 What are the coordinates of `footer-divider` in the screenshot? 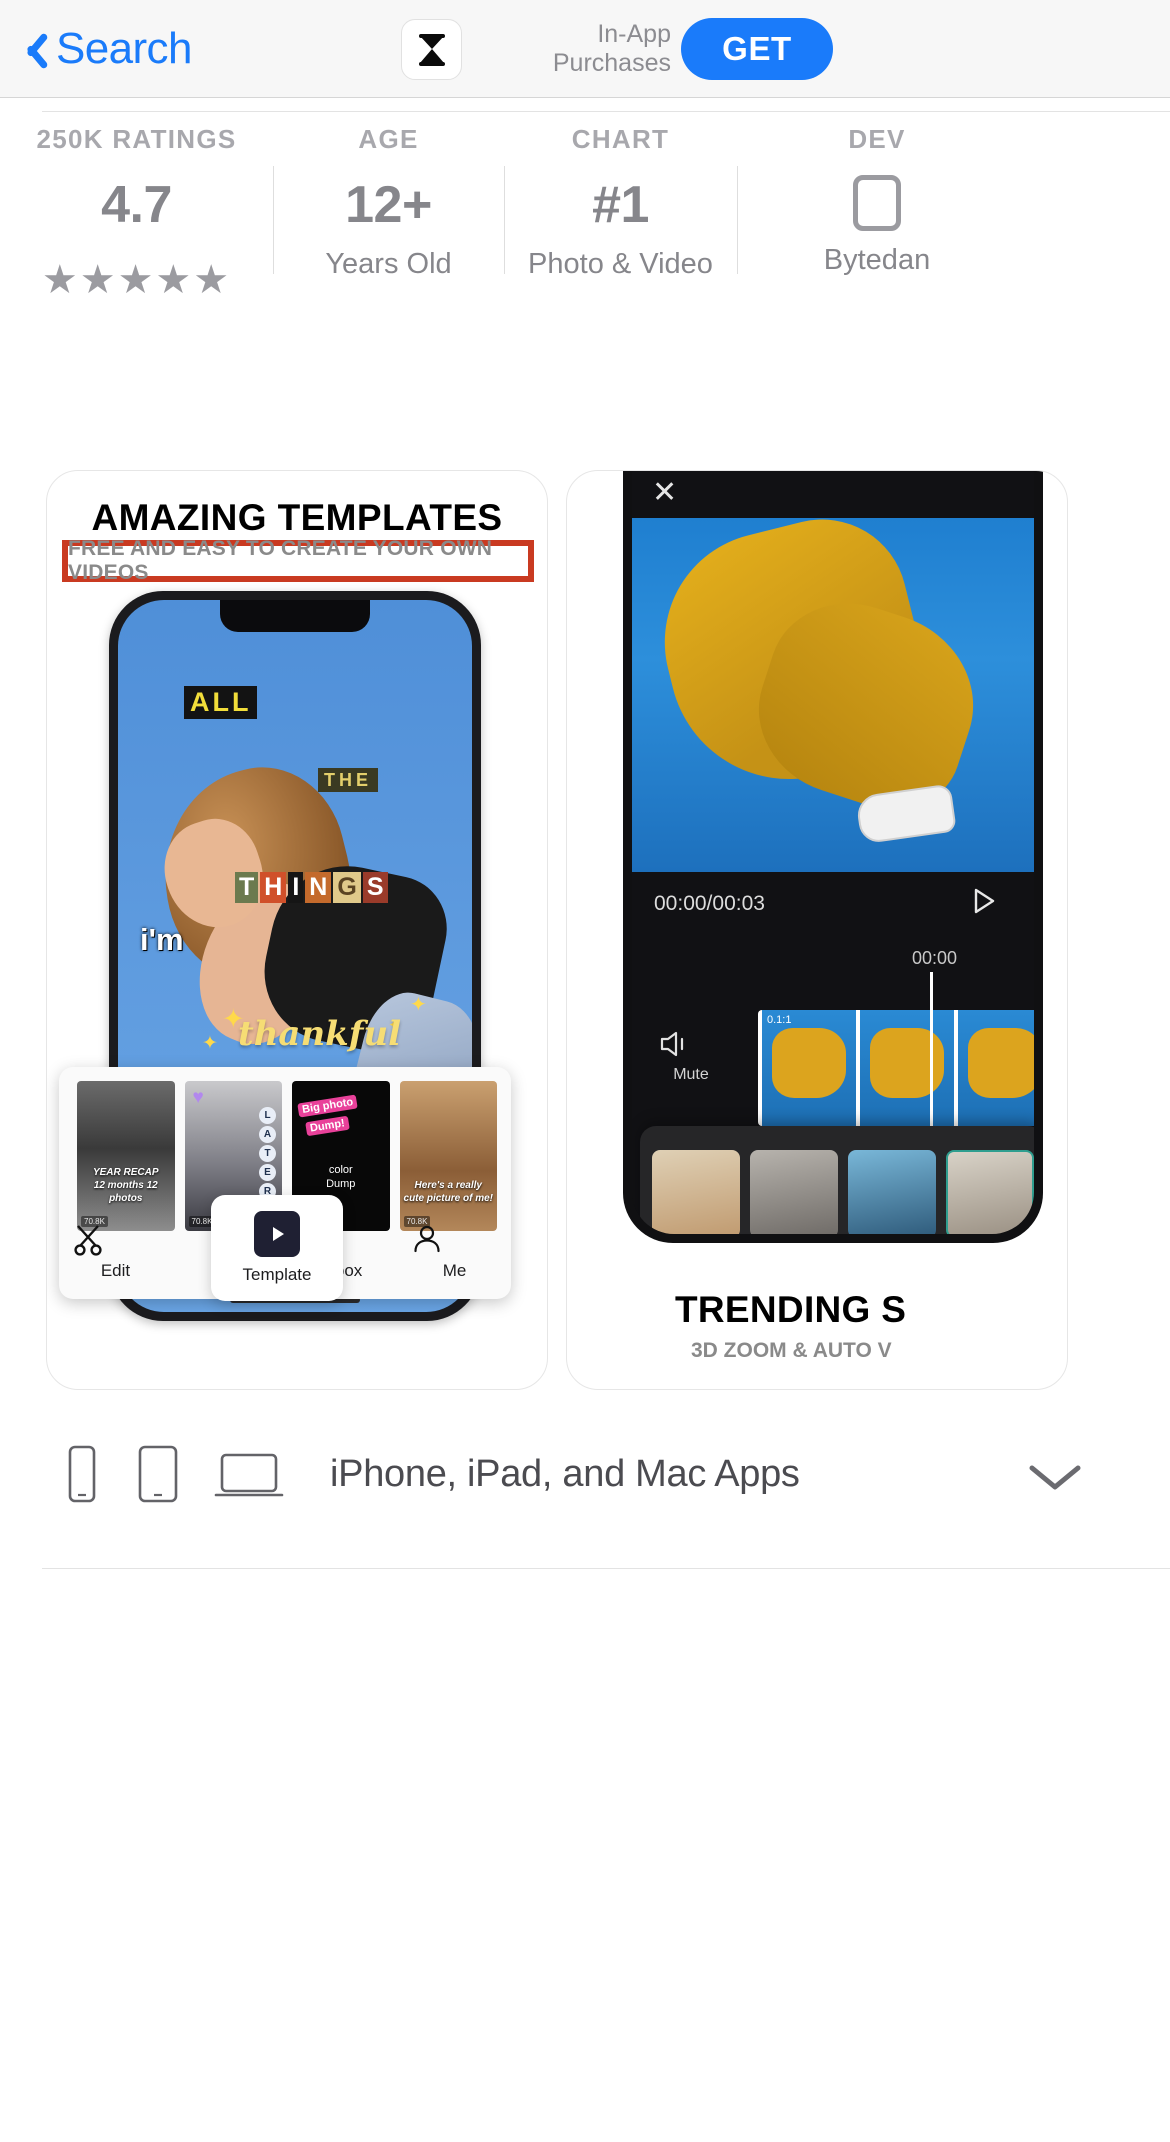 It's located at (606, 1568).